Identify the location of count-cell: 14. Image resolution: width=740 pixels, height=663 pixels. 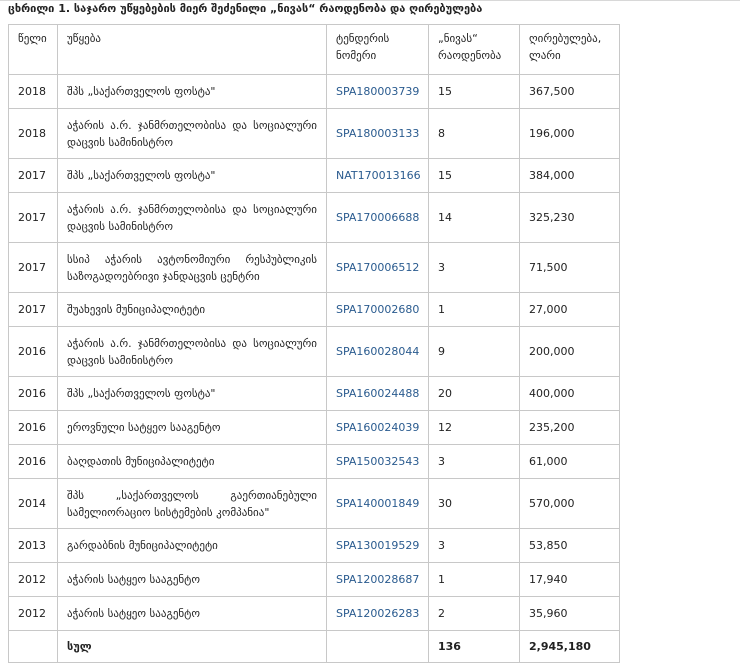
(474, 217).